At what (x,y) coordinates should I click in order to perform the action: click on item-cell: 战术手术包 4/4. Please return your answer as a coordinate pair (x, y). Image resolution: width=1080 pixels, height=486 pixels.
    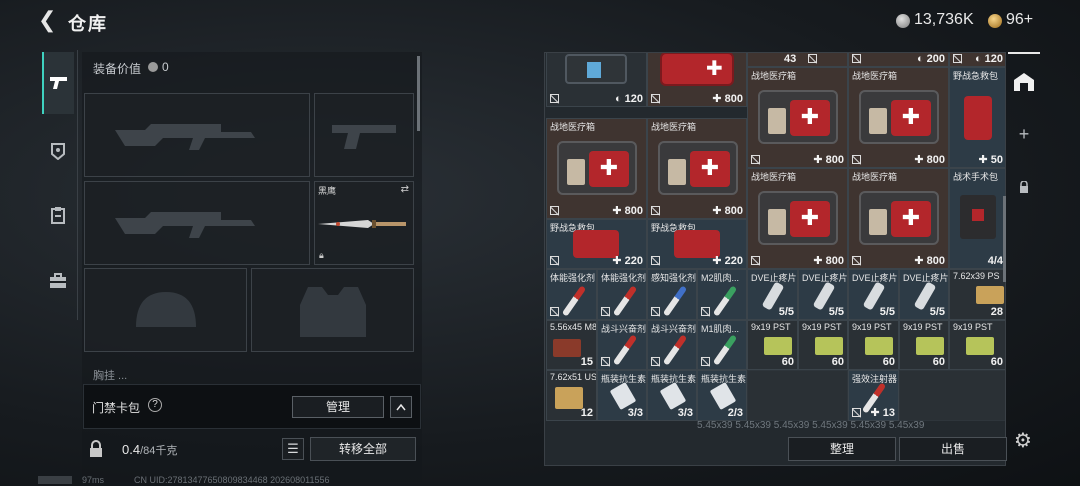
    Looking at the image, I should click on (977, 218).